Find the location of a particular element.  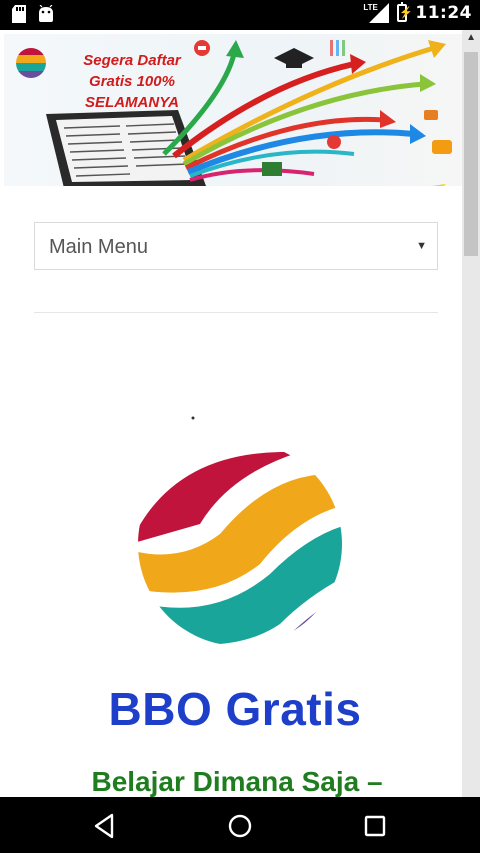

android-icon is located at coordinates (46, 13).